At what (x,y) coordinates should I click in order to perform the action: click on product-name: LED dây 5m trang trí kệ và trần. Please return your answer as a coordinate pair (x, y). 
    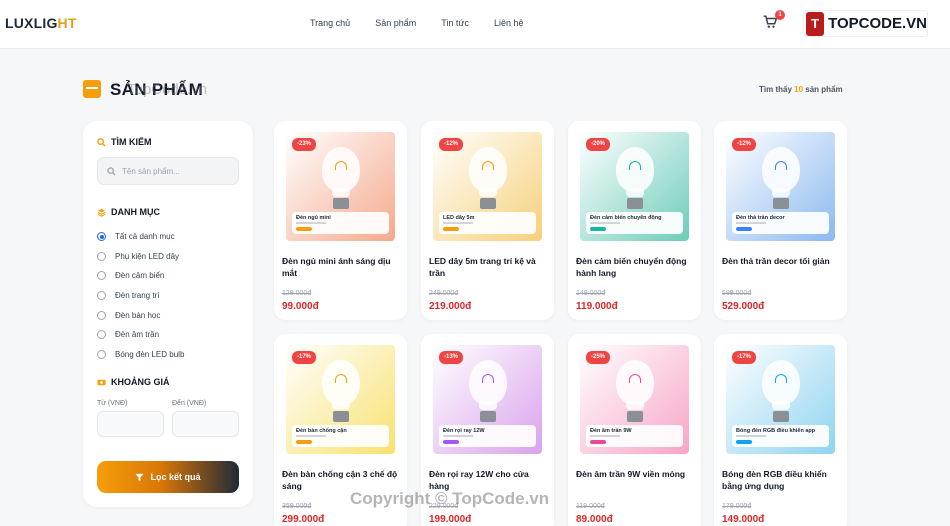
    Looking at the image, I should click on (488, 267).